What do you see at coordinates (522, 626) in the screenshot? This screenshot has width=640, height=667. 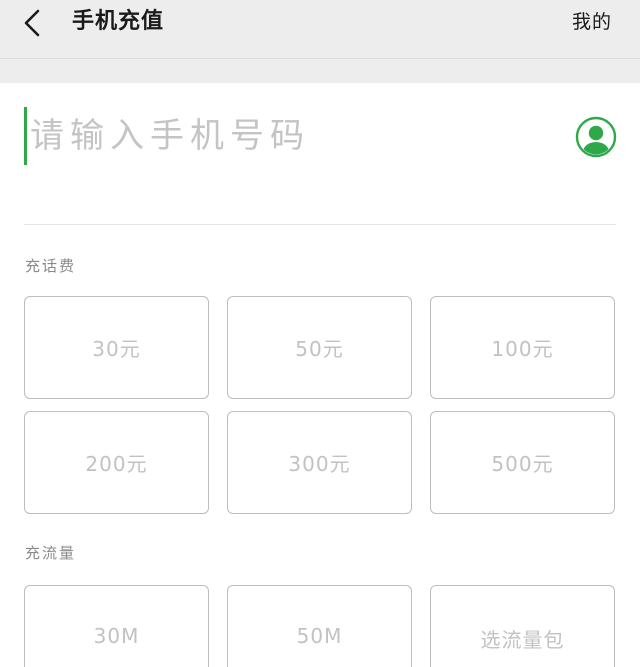 I see `data-option-select-pack: 选流量包` at bounding box center [522, 626].